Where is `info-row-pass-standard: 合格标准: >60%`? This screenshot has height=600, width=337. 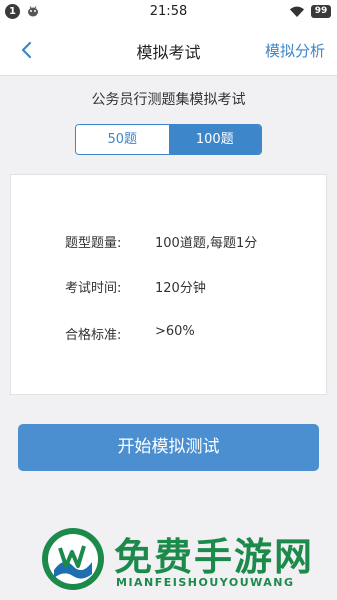
info-row-pass-standard: 合格标准: >60% is located at coordinates (130, 333).